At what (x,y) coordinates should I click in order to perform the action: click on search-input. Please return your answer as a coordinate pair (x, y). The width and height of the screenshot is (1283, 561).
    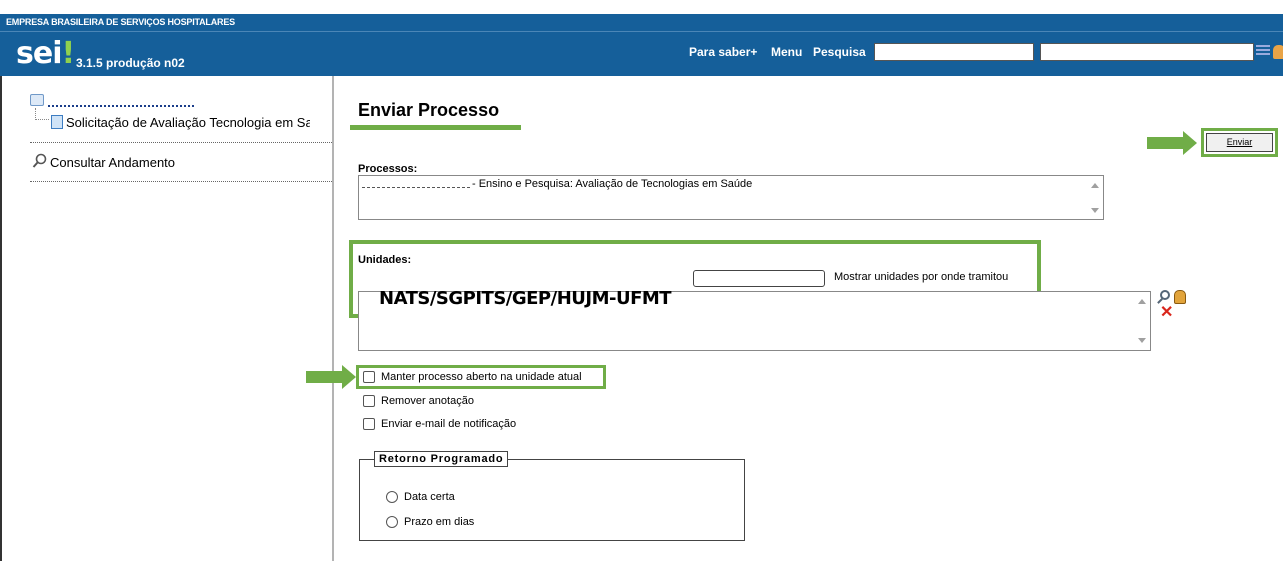
    Looking at the image, I should click on (954, 52).